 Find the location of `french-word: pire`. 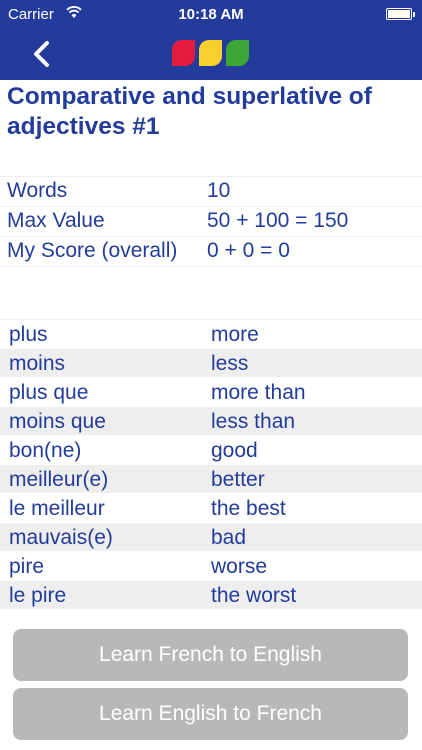

french-word: pire is located at coordinates (27, 566).